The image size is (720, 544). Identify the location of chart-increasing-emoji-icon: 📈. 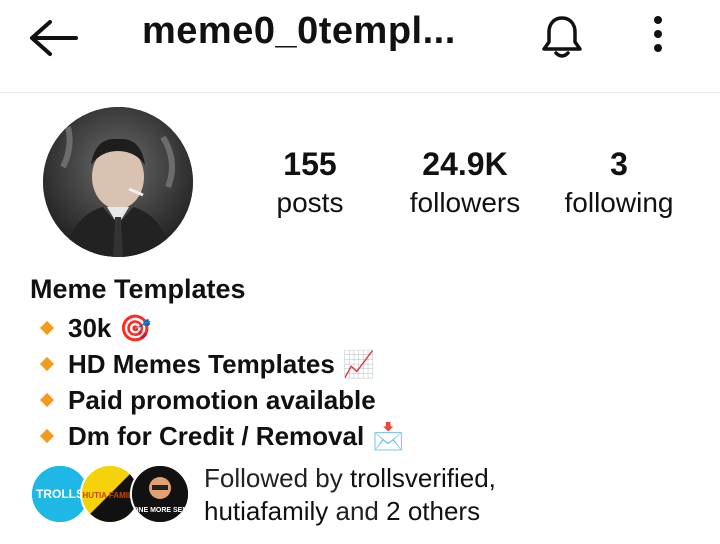
(359, 363).